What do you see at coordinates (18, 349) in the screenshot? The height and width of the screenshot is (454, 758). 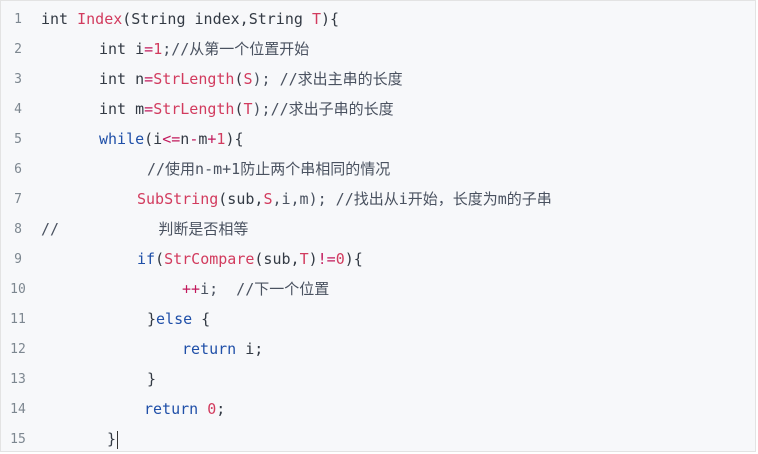 I see `line-number: 12` at bounding box center [18, 349].